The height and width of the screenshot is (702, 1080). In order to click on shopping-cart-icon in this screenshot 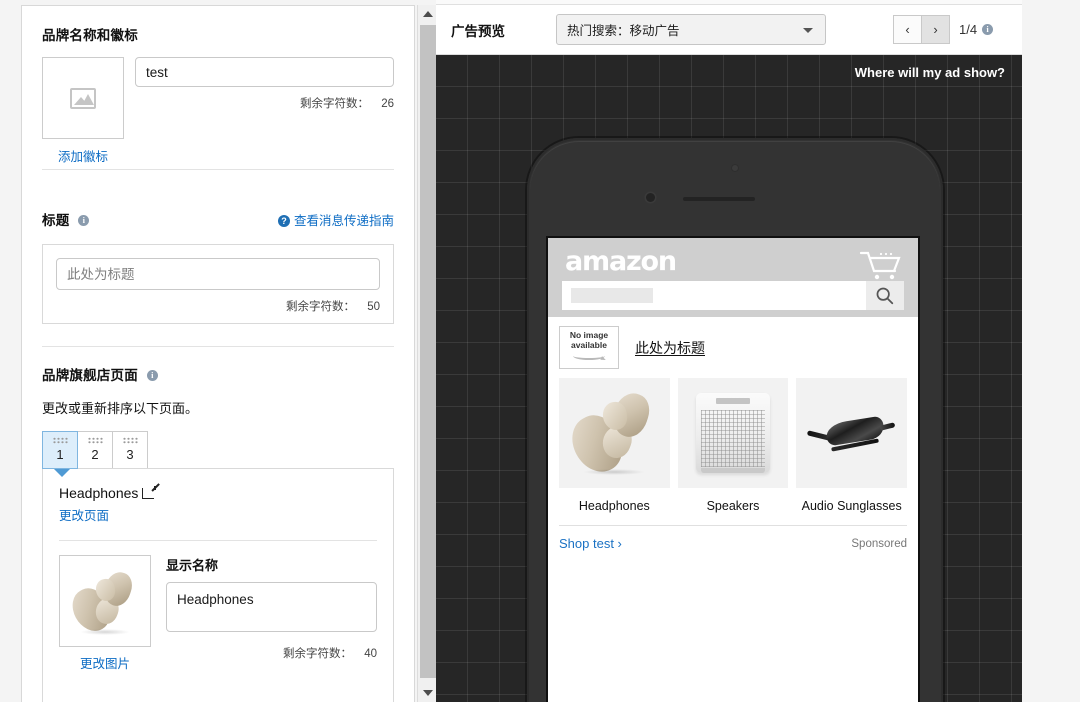, I will do `click(880, 265)`.